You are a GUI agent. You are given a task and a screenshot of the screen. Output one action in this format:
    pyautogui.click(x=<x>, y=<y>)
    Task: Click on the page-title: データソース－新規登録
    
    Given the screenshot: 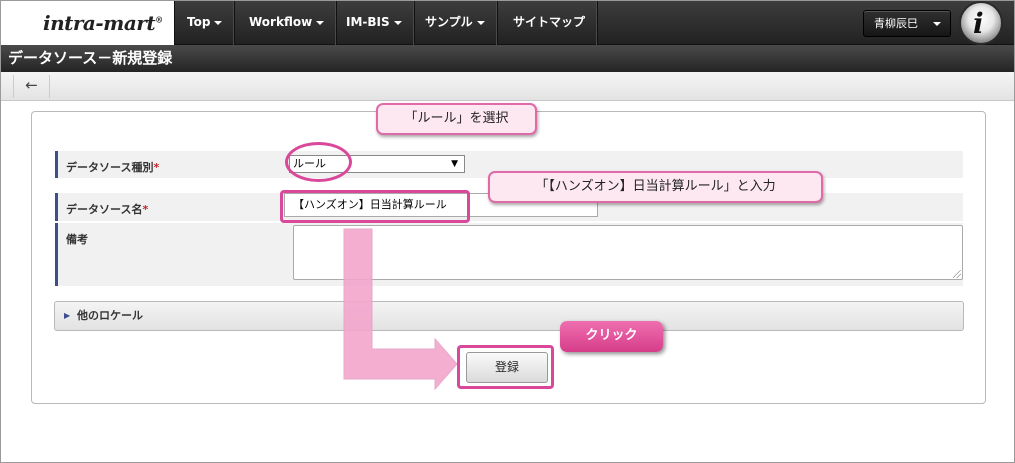 What is the action you would take?
    pyautogui.click(x=507, y=58)
    